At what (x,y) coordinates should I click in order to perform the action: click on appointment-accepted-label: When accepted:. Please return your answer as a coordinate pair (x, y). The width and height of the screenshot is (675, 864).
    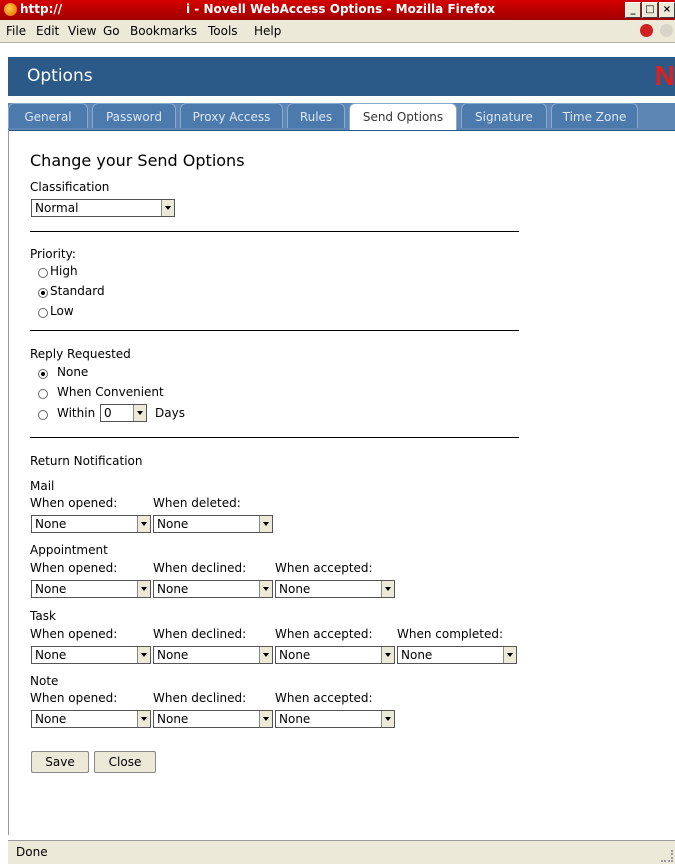
    Looking at the image, I should click on (324, 568).